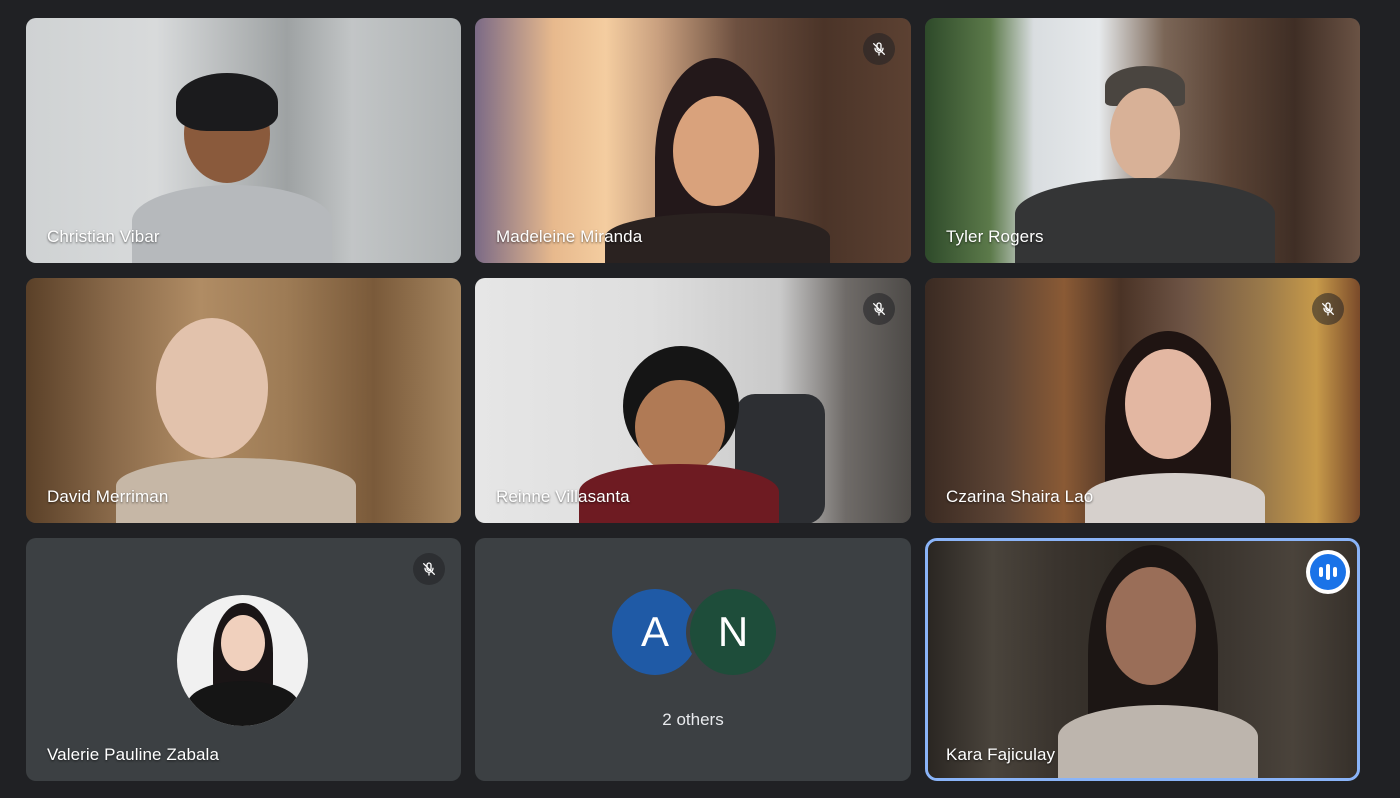 The width and height of the screenshot is (1400, 798). I want to click on participant-name: Czarina Shaira Lao, so click(1020, 496).